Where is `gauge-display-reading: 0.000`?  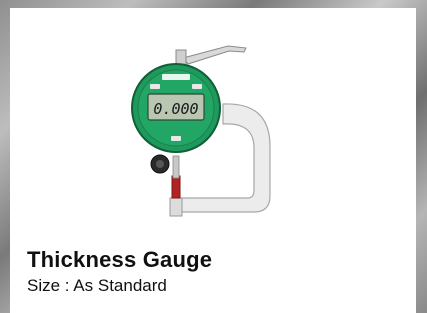
gauge-display-reading: 0.000 is located at coordinates (175, 109).